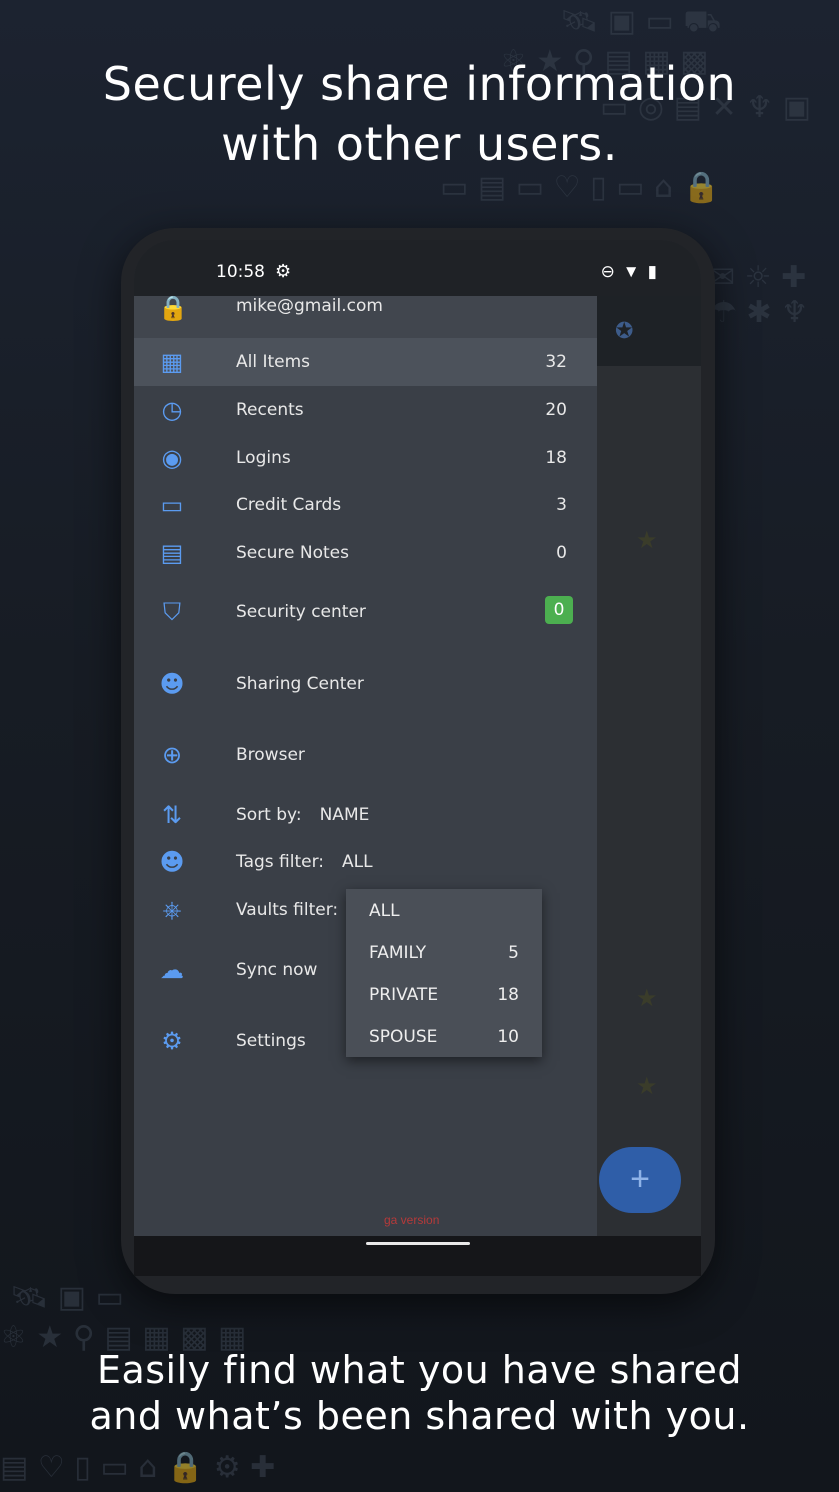 The width and height of the screenshot is (839, 1492). Describe the element at coordinates (365, 553) in the screenshot. I see `drawer-item-secure-notes: ▤ Secure Notes 0` at that location.